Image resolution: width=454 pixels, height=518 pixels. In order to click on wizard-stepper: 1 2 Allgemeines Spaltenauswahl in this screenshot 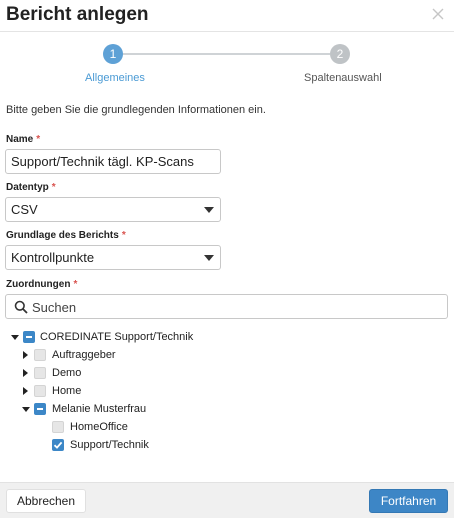, I will do `click(227, 64)`.